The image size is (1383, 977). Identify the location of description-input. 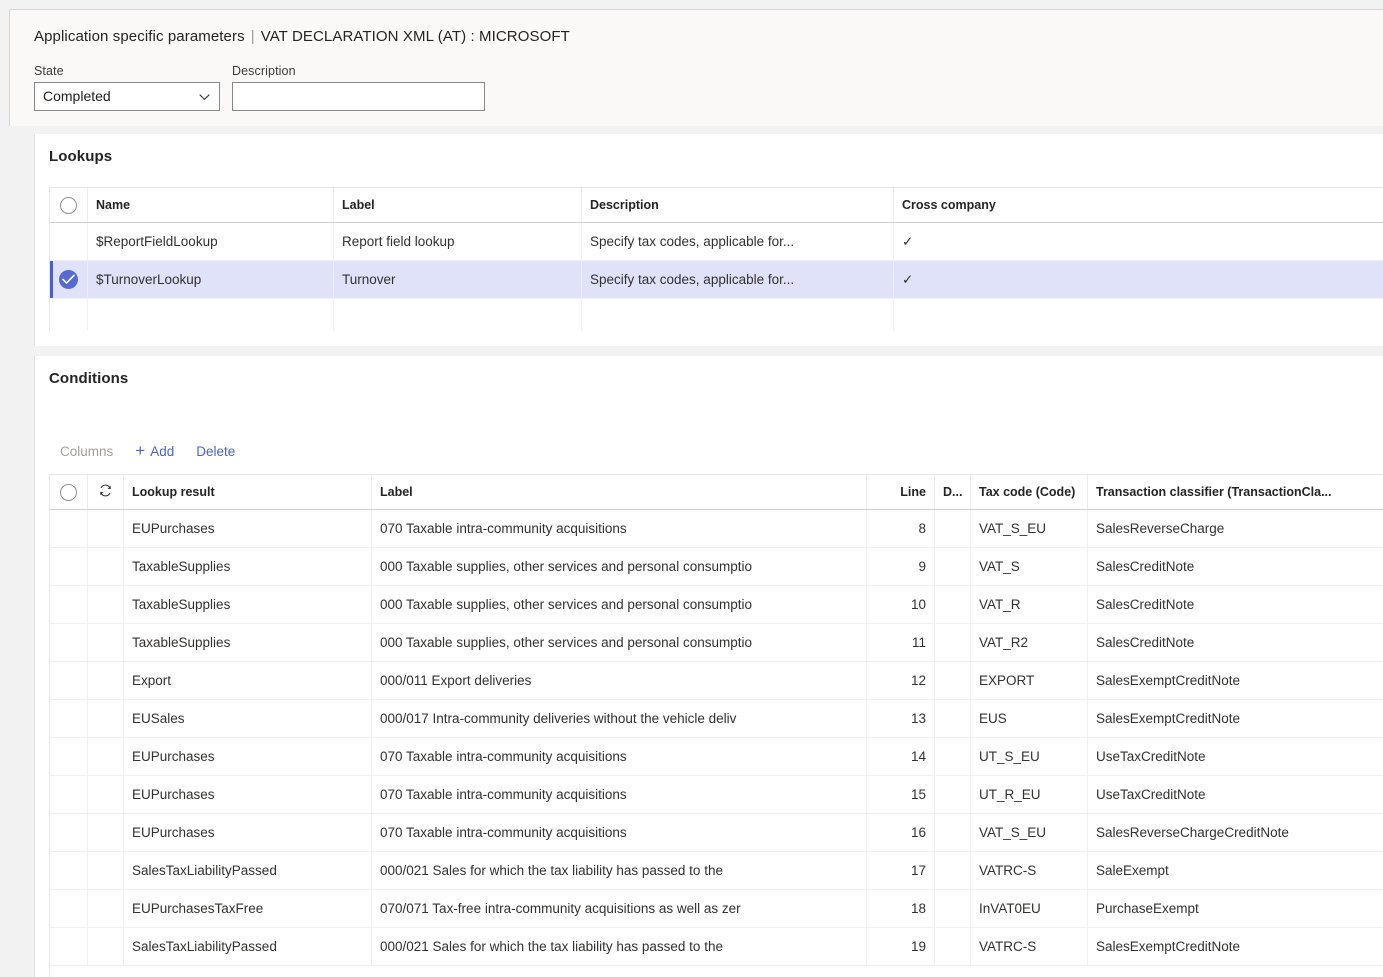
(358, 96).